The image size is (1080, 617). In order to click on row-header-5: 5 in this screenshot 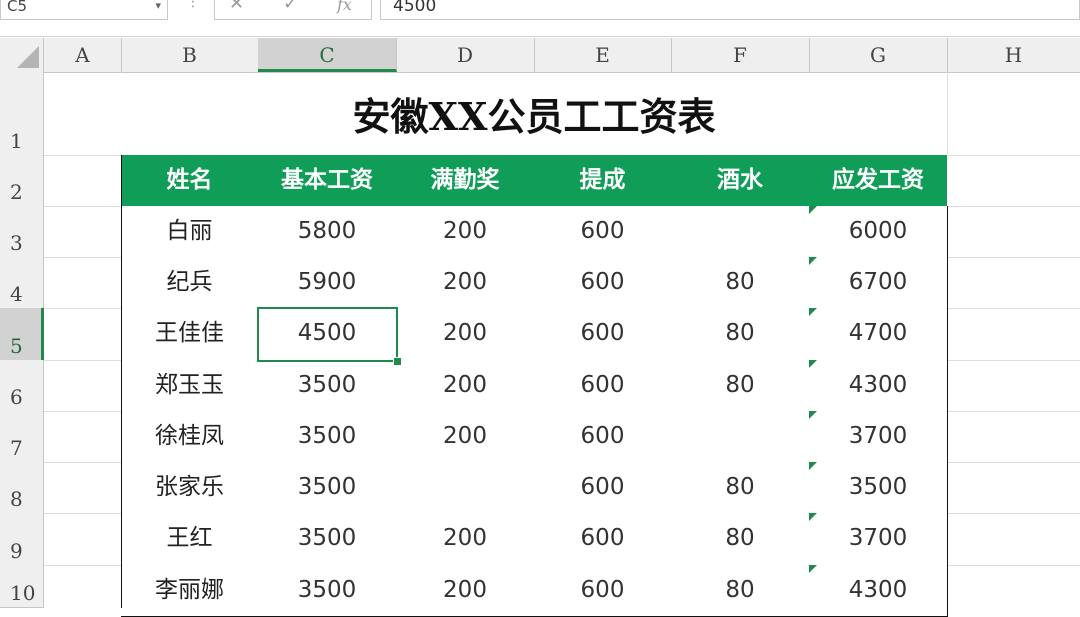, I will do `click(22, 334)`.